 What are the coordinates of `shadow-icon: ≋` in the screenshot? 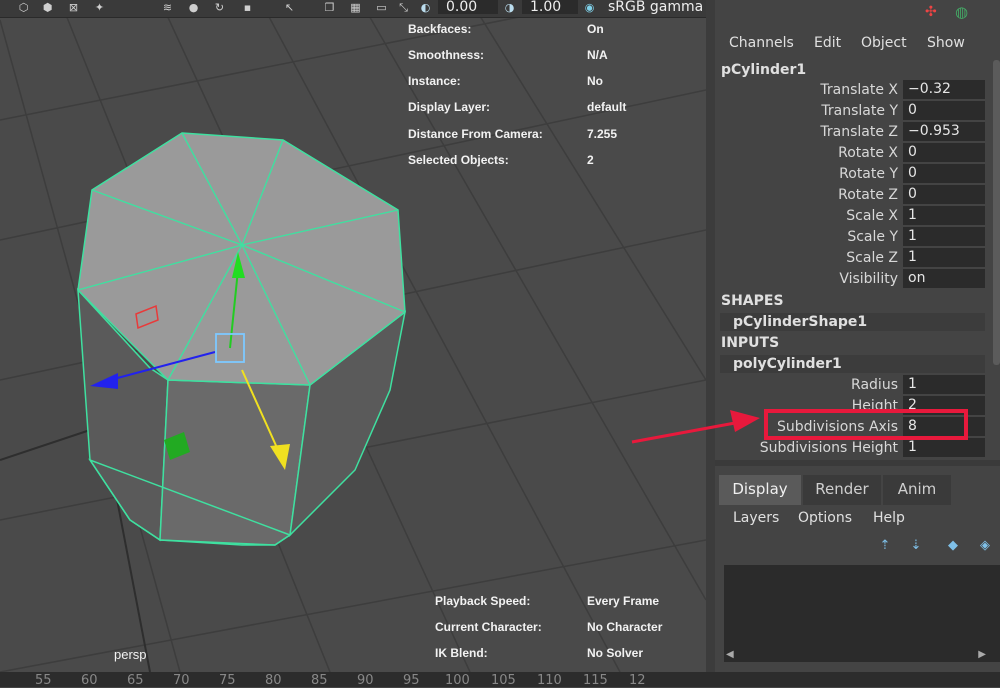 It's located at (167, 7).